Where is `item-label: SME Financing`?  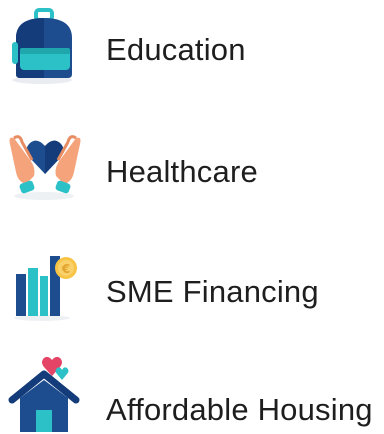 item-label: SME Financing is located at coordinates (212, 291).